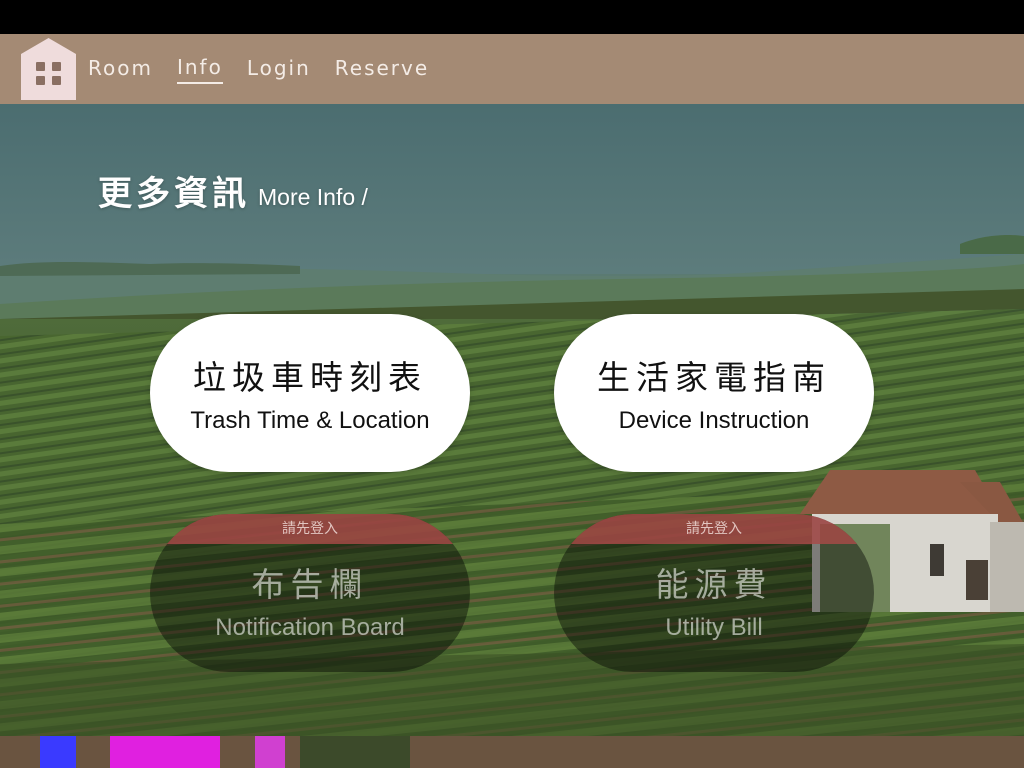  I want to click on page-title-zh: 更多資訊, so click(174, 194).